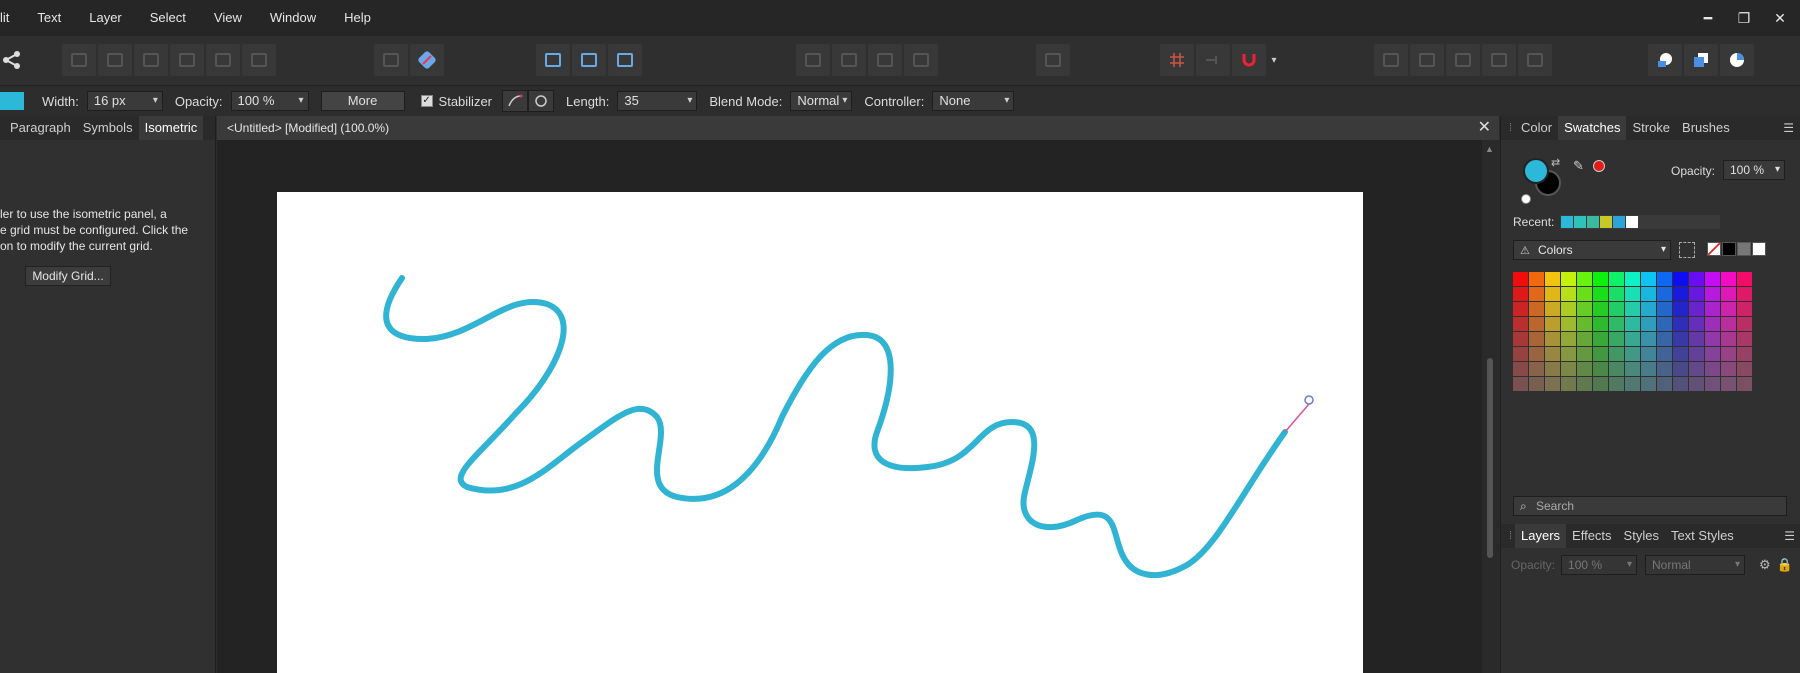 The height and width of the screenshot is (673, 1800). Describe the element at coordinates (1744, 249) in the screenshot. I see `gray-swatch` at that location.